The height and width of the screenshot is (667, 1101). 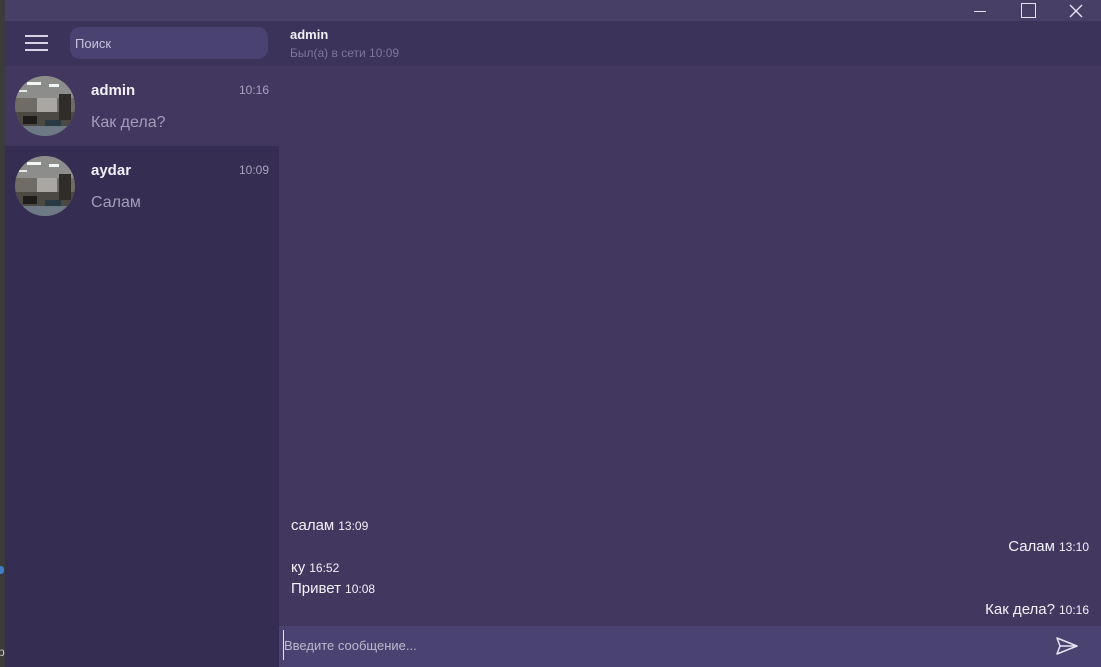 What do you see at coordinates (1073, 610) in the screenshot?
I see `message-time: 10:16` at bounding box center [1073, 610].